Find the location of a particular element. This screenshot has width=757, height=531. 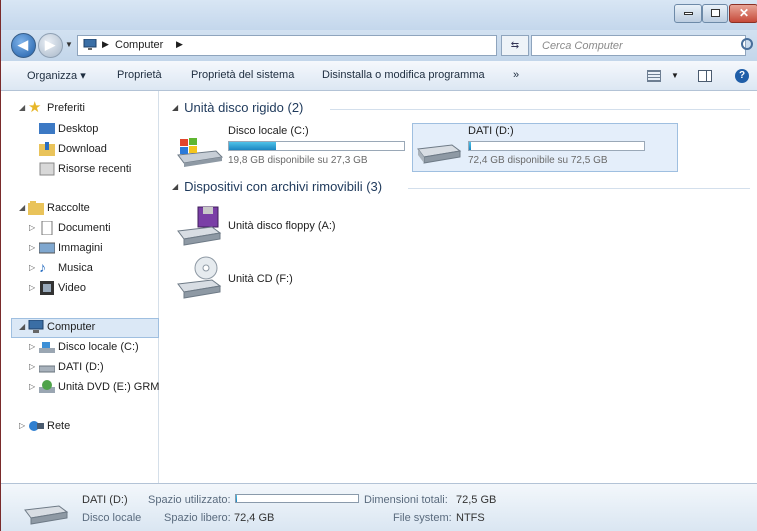

drive-name: Unità CD (F:) is located at coordinates (260, 279).